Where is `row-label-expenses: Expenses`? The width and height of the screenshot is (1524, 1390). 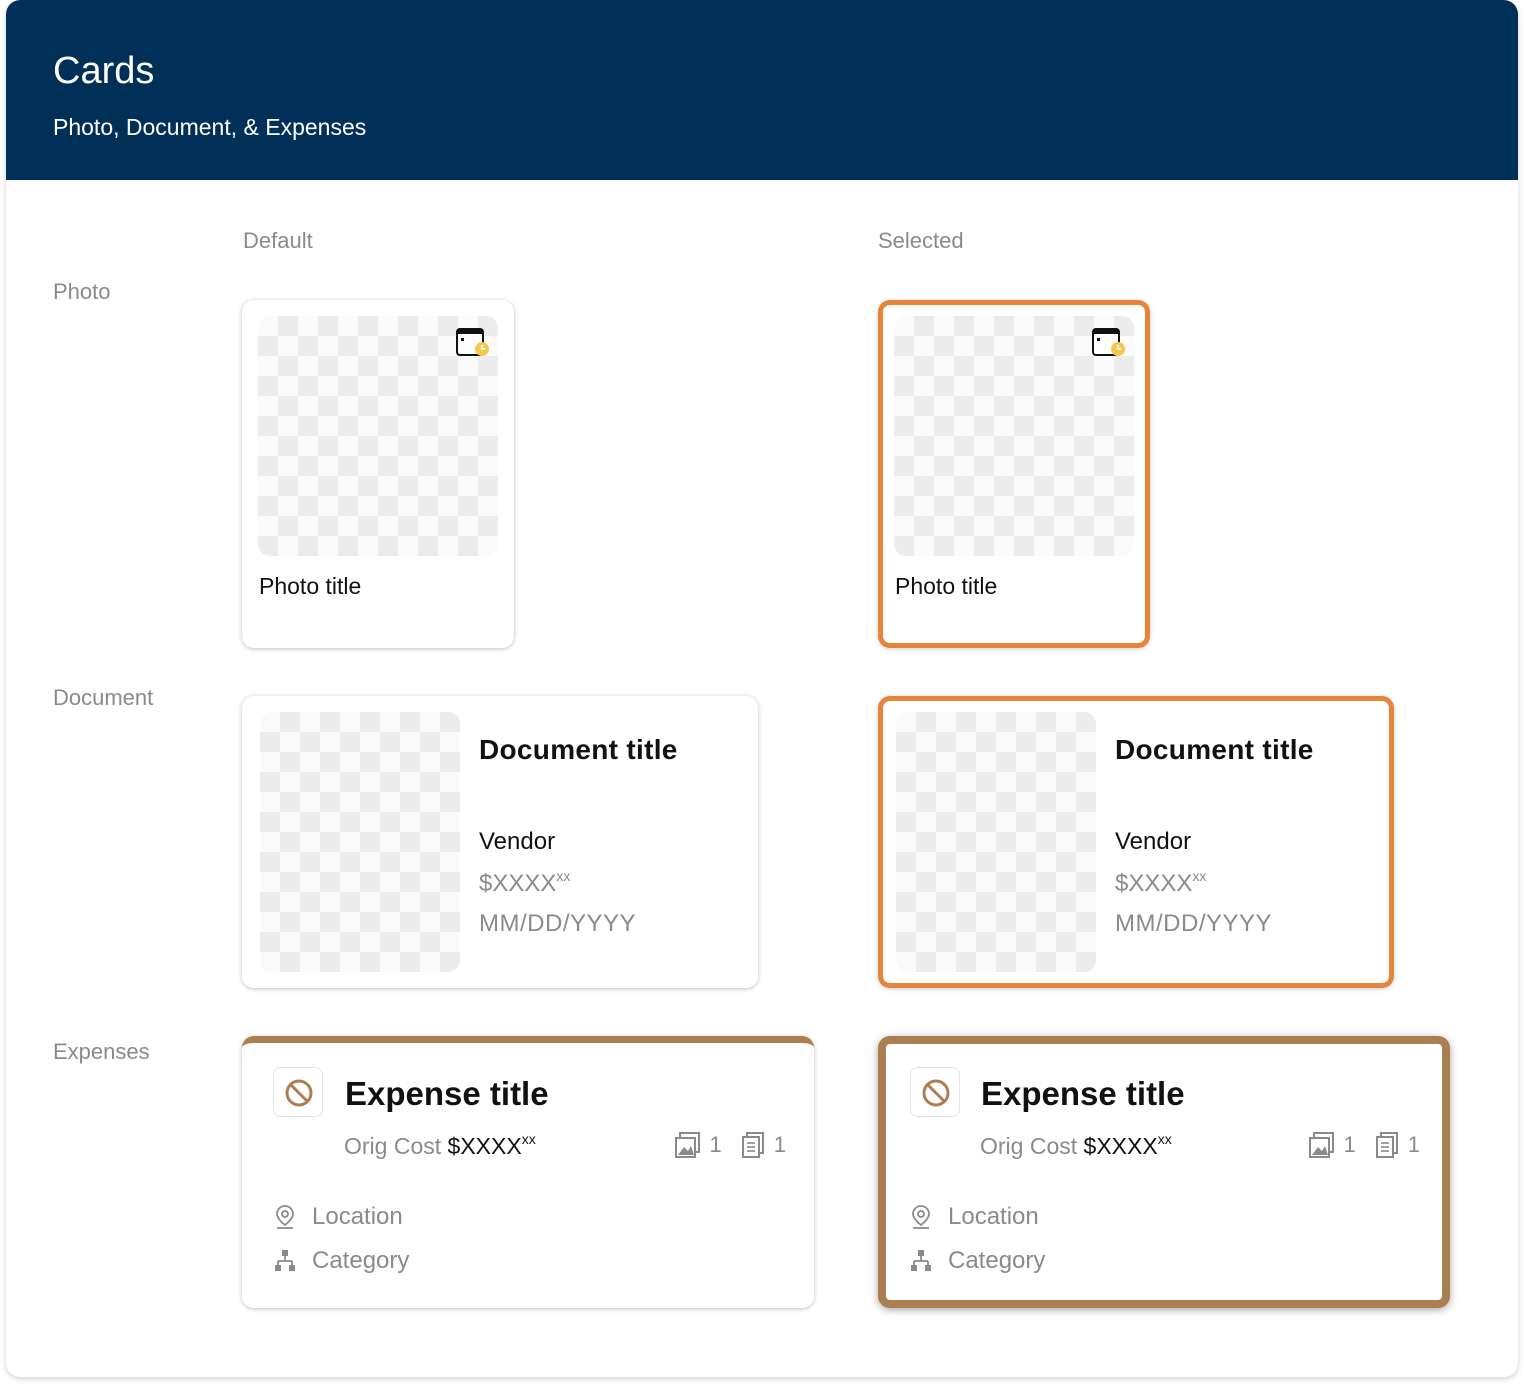 row-label-expenses: Expenses is located at coordinates (101, 1051).